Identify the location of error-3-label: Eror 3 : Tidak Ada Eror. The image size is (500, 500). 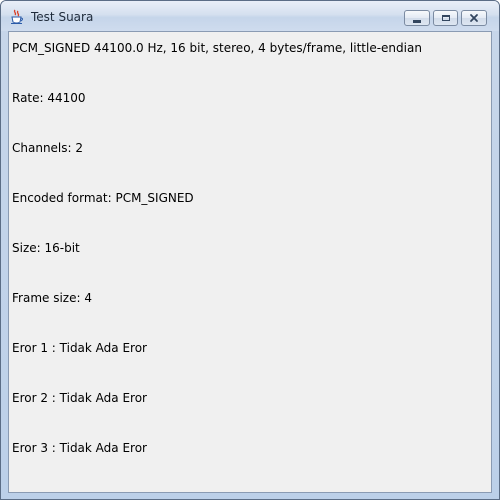
(79, 448).